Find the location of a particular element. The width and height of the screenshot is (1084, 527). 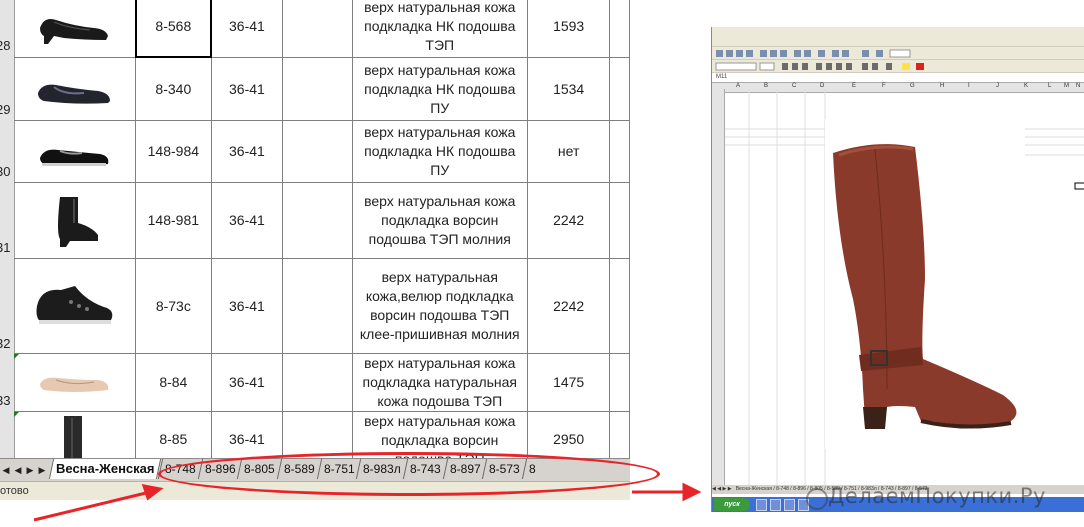

row-number: 33 is located at coordinates (7, 400).